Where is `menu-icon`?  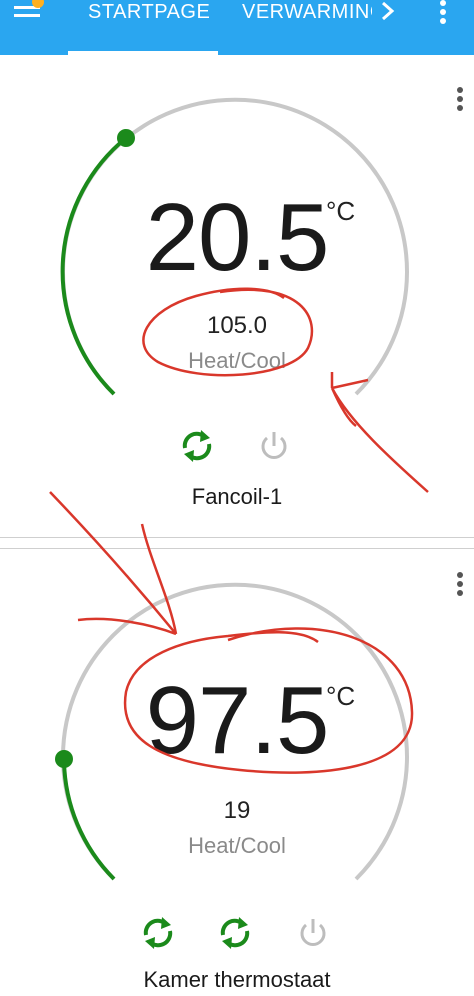 menu-icon is located at coordinates (29, 8).